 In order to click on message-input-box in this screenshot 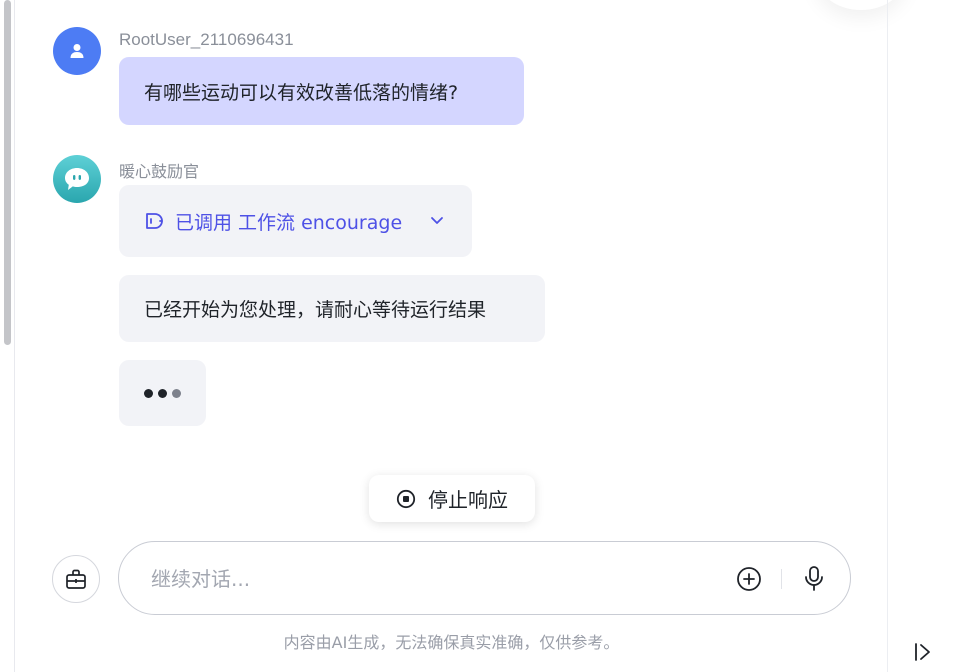, I will do `click(484, 578)`.